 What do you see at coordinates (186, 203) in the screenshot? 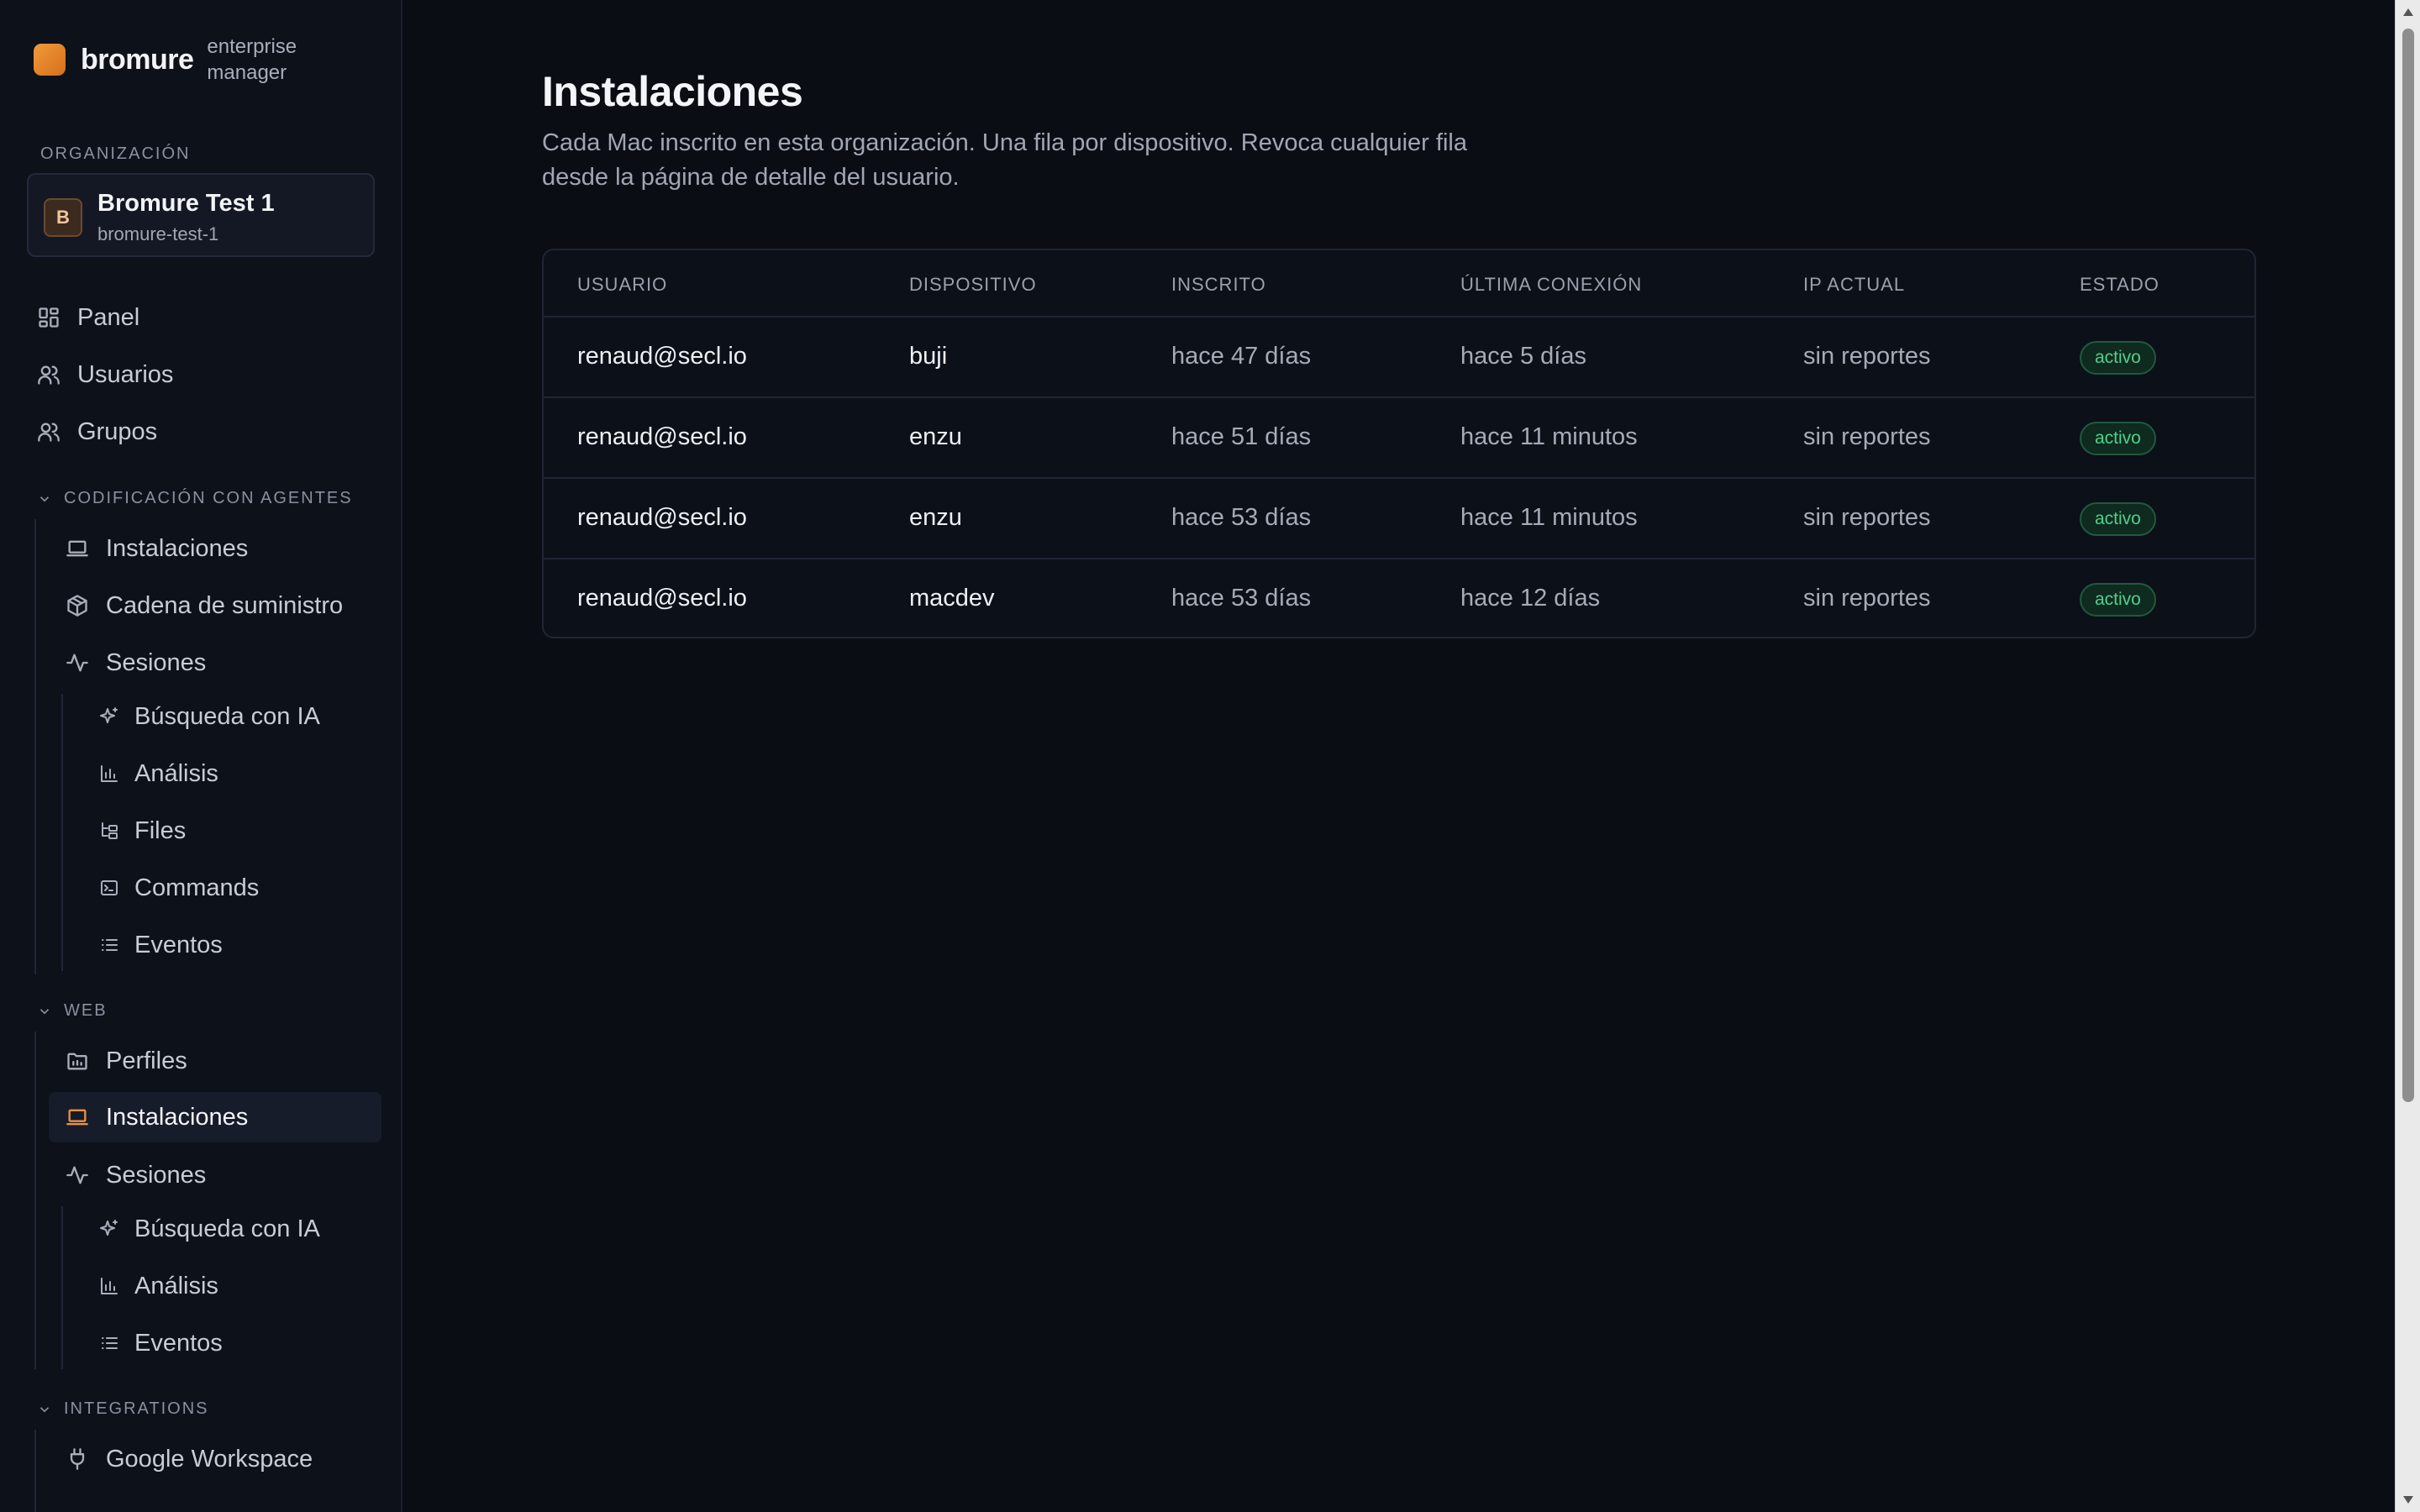
I see `org-name: Bromure Test 1` at bounding box center [186, 203].